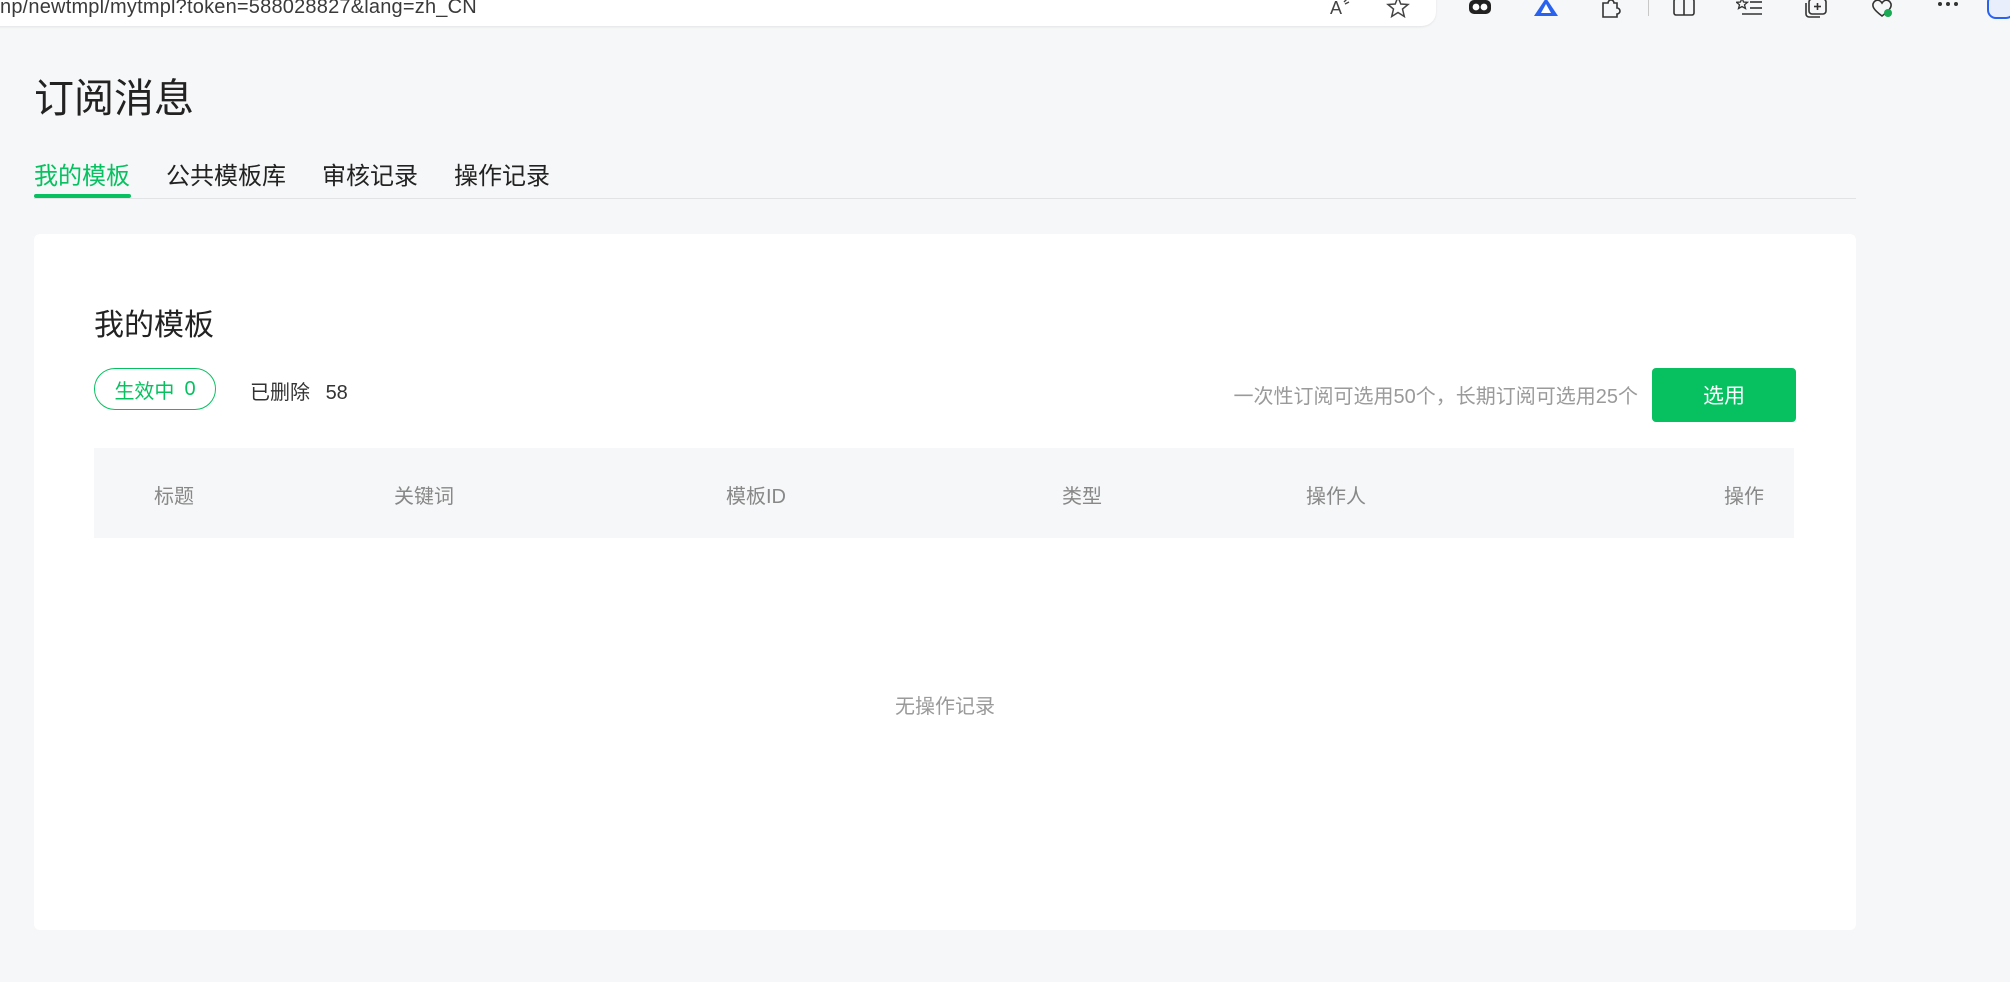 The width and height of the screenshot is (2010, 982). What do you see at coordinates (226, 173) in the screenshot?
I see `tab-public-template-library: 公共模板库` at bounding box center [226, 173].